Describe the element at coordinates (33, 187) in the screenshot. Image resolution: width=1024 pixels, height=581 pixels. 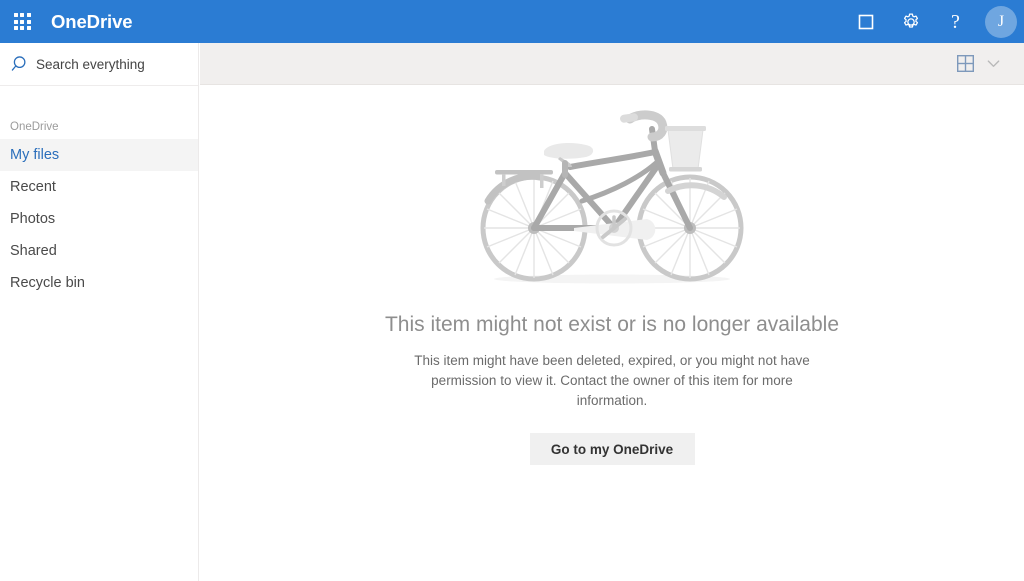
I see `sidebar-item-label: Recent` at that location.